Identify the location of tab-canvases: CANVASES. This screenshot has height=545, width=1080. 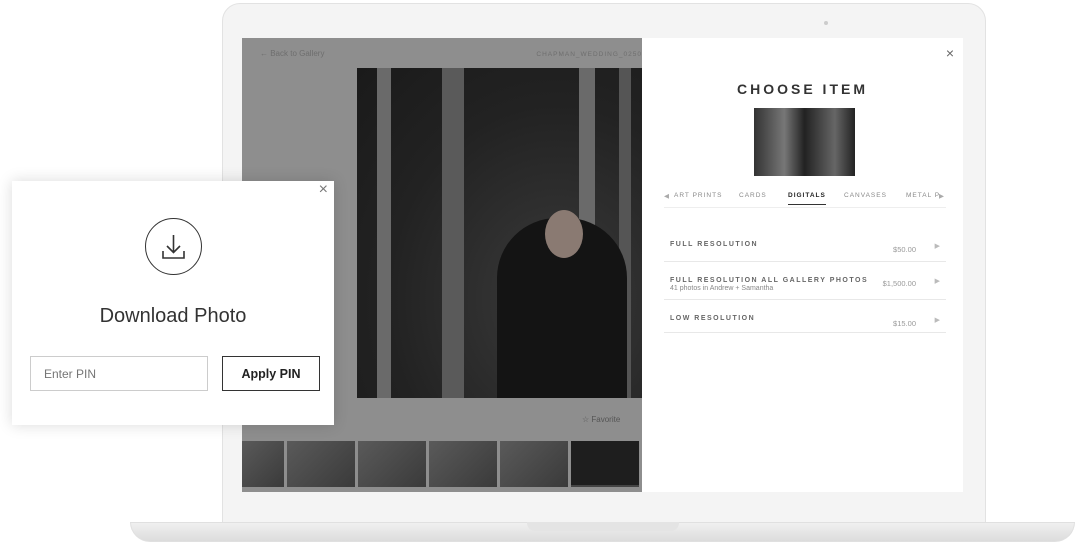
(865, 195).